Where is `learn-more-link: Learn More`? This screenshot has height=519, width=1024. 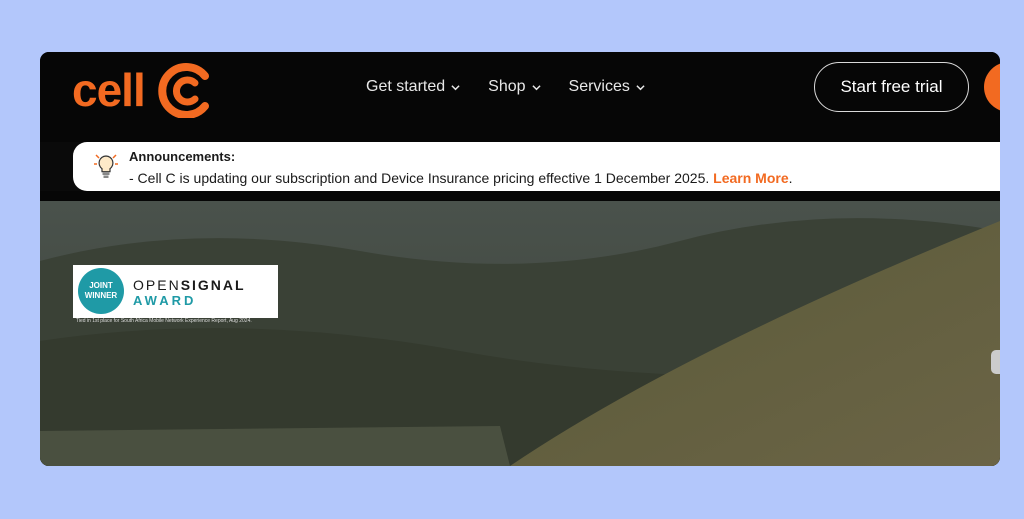
learn-more-link: Learn More is located at coordinates (750, 178).